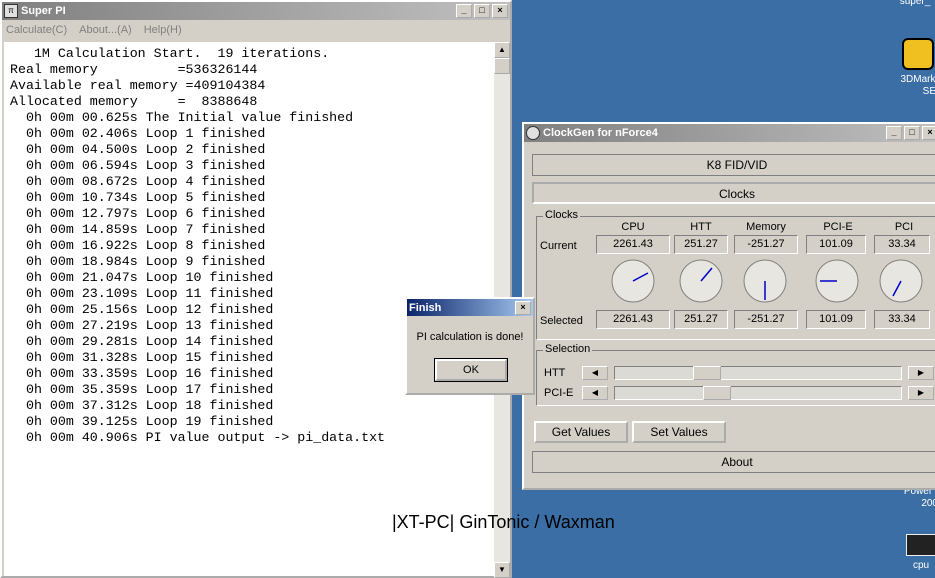  I want to click on pcie-slider-label: PCI-E, so click(559, 393).